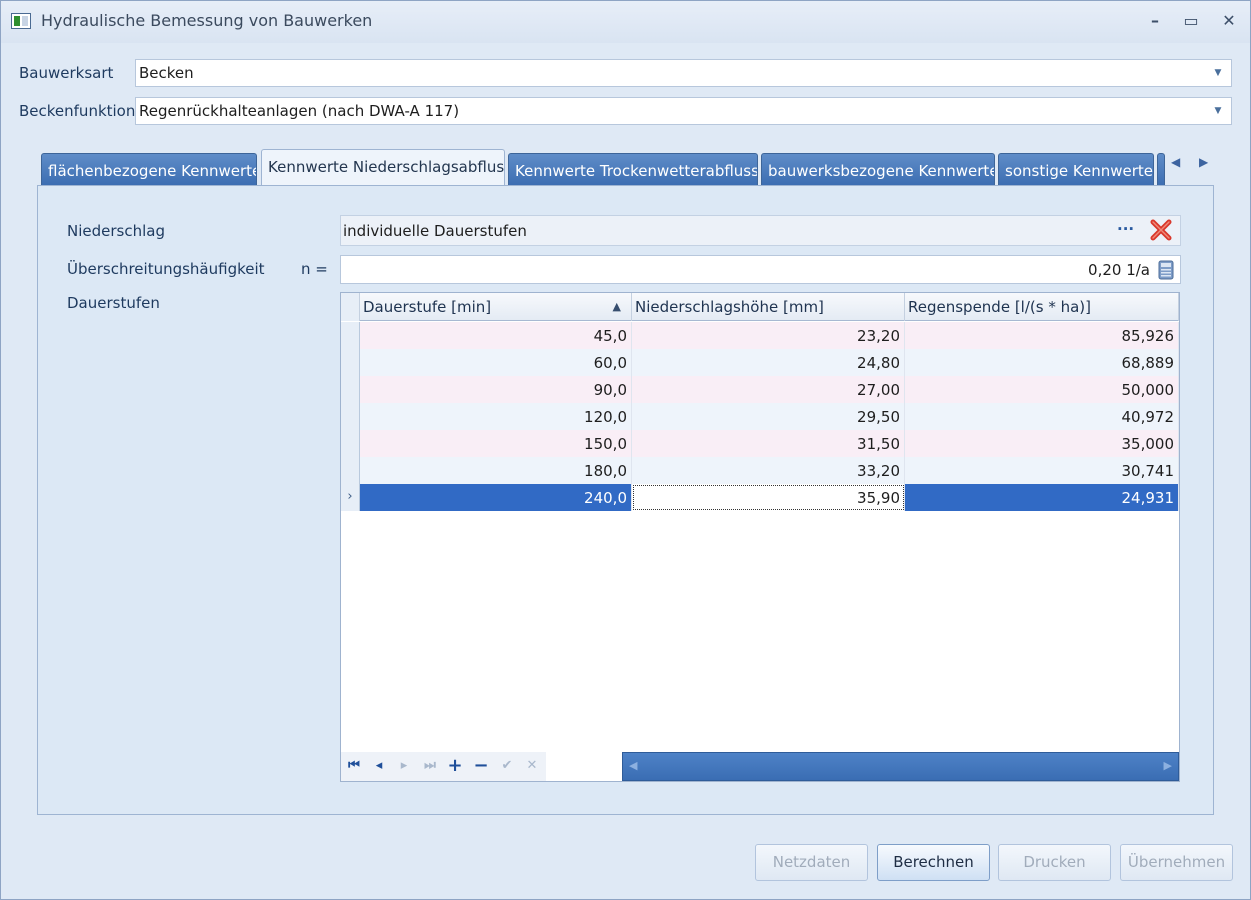 The height and width of the screenshot is (900, 1251). Describe the element at coordinates (77, 111) in the screenshot. I see `beckenfunktion-label: Beckenfunktion` at that location.